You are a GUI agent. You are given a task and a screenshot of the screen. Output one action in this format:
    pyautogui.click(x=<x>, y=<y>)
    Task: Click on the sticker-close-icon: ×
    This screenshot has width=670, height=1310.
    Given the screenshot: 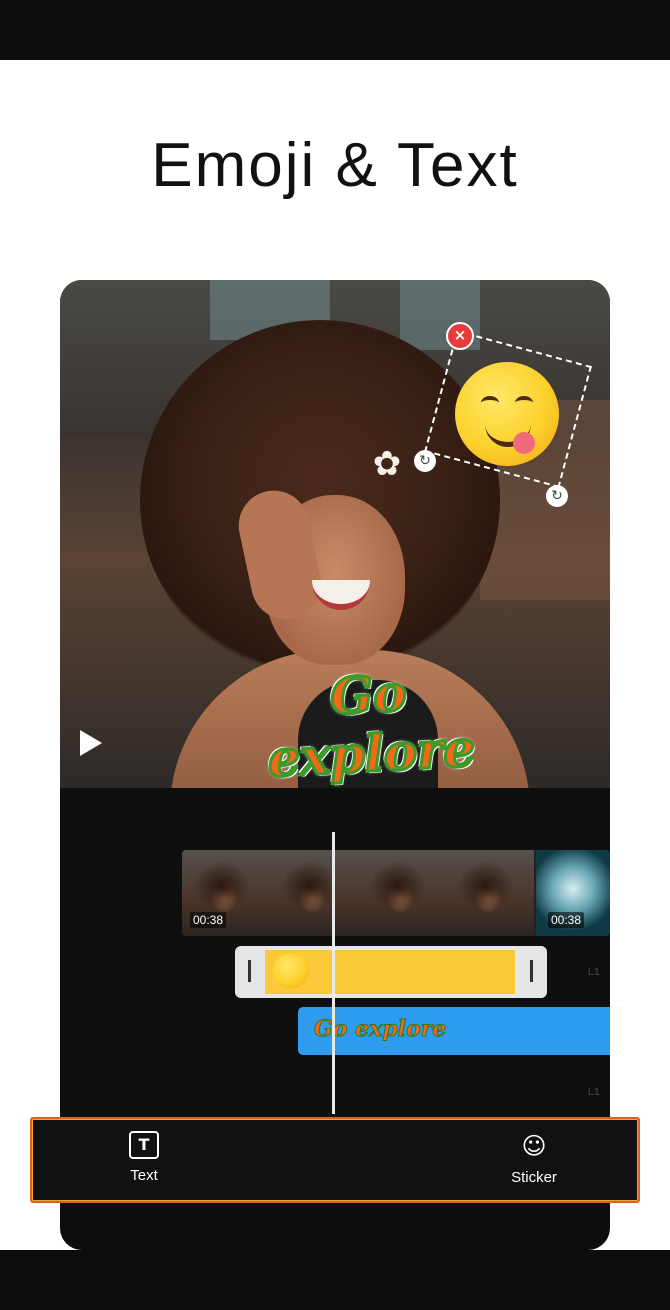 What is the action you would take?
    pyautogui.click(x=460, y=336)
    